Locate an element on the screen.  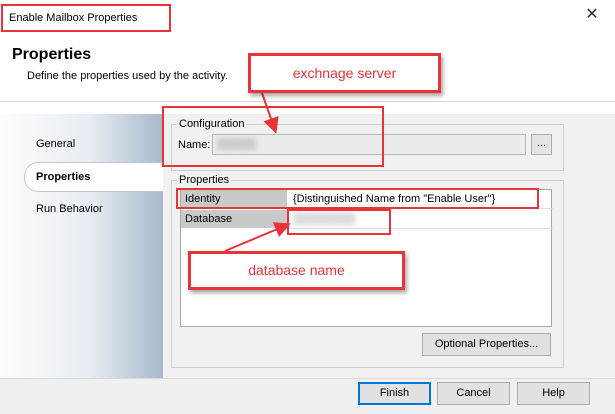
sidebar-item-run-behavior: Run Behavior is located at coordinates (69, 209).